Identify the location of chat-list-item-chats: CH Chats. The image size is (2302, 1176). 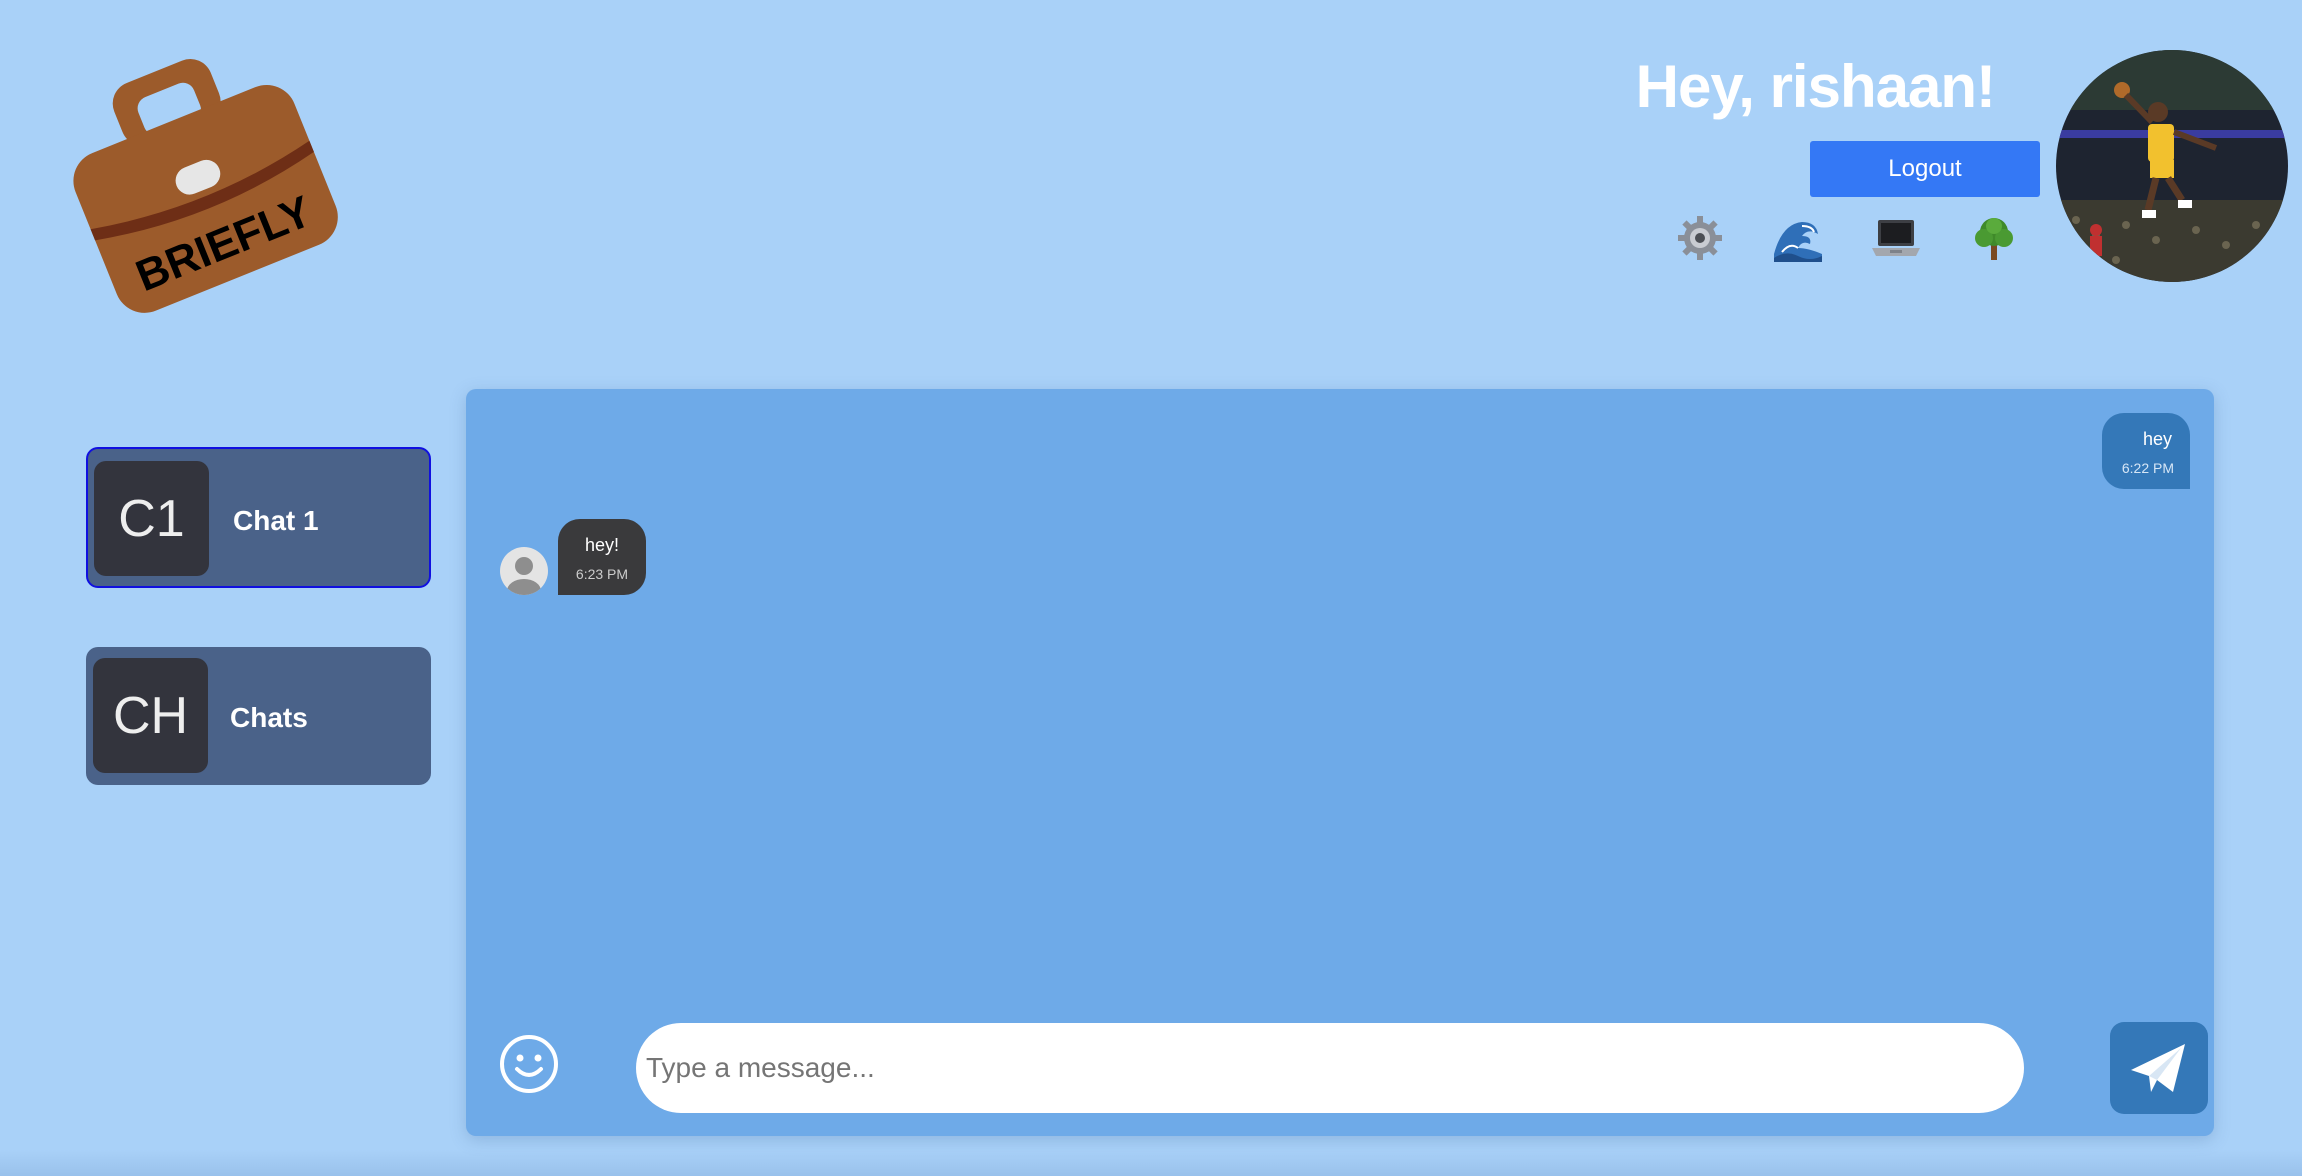
(258, 716).